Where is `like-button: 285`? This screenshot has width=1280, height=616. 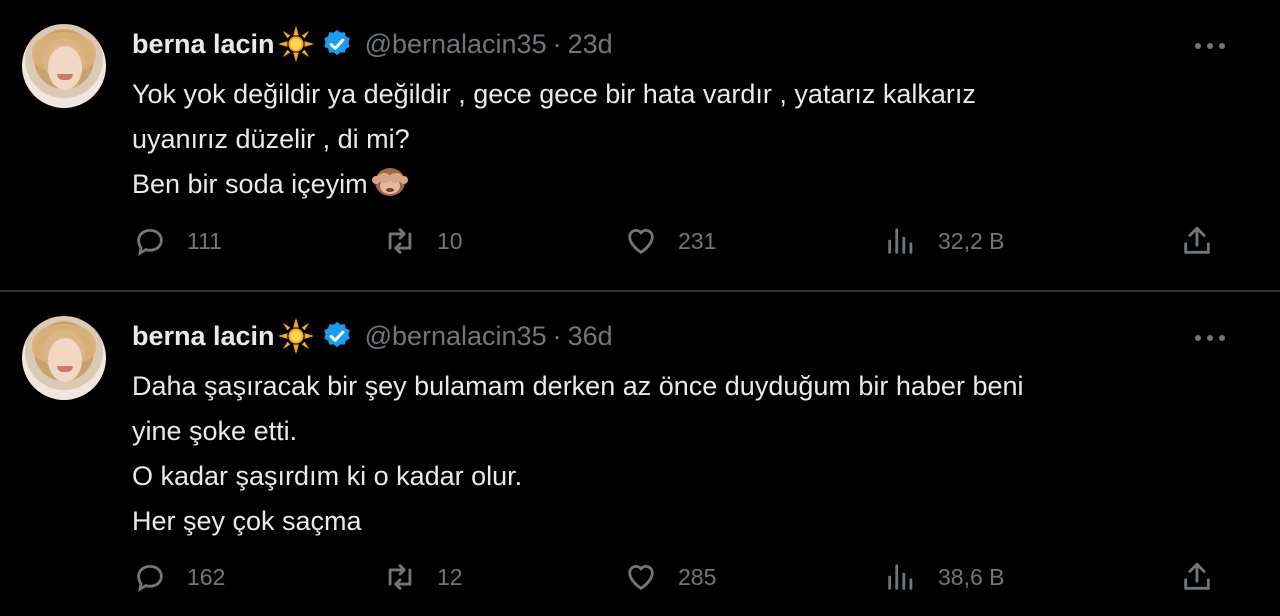
like-button: 285 is located at coordinates (670, 577).